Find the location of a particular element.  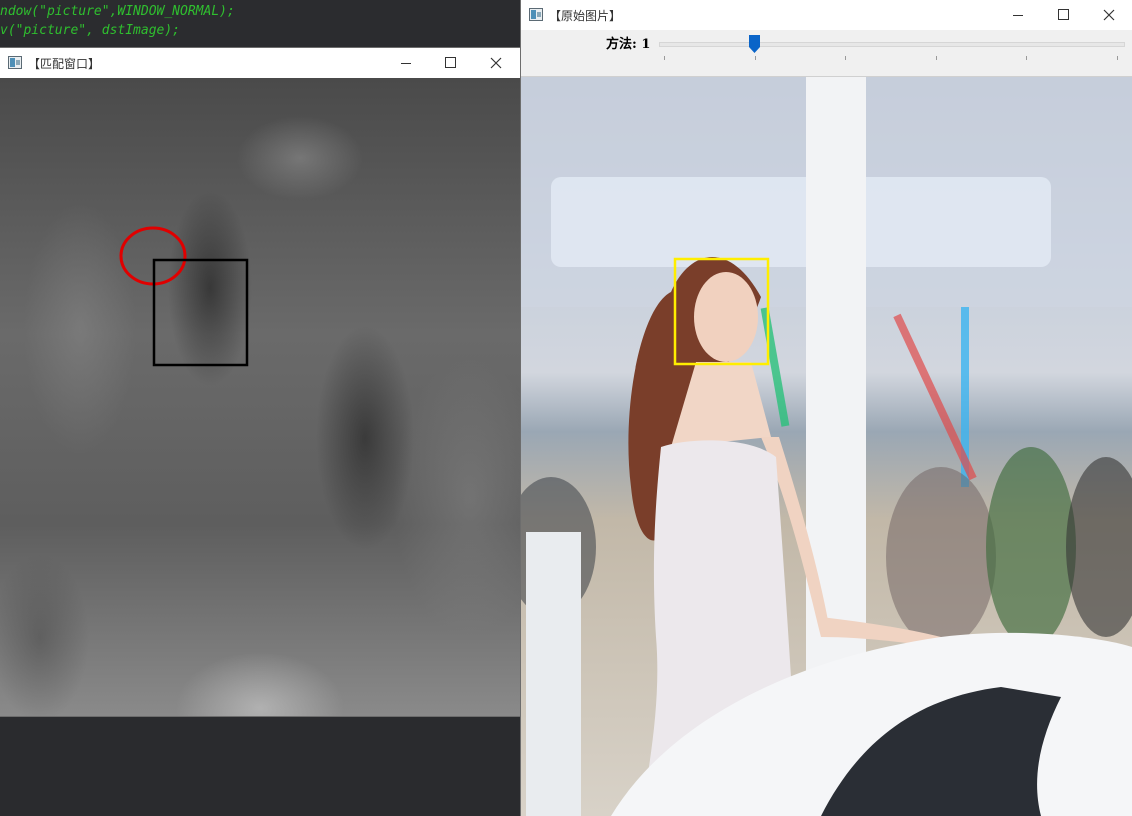

match-template-rect is located at coordinates (200, 312).